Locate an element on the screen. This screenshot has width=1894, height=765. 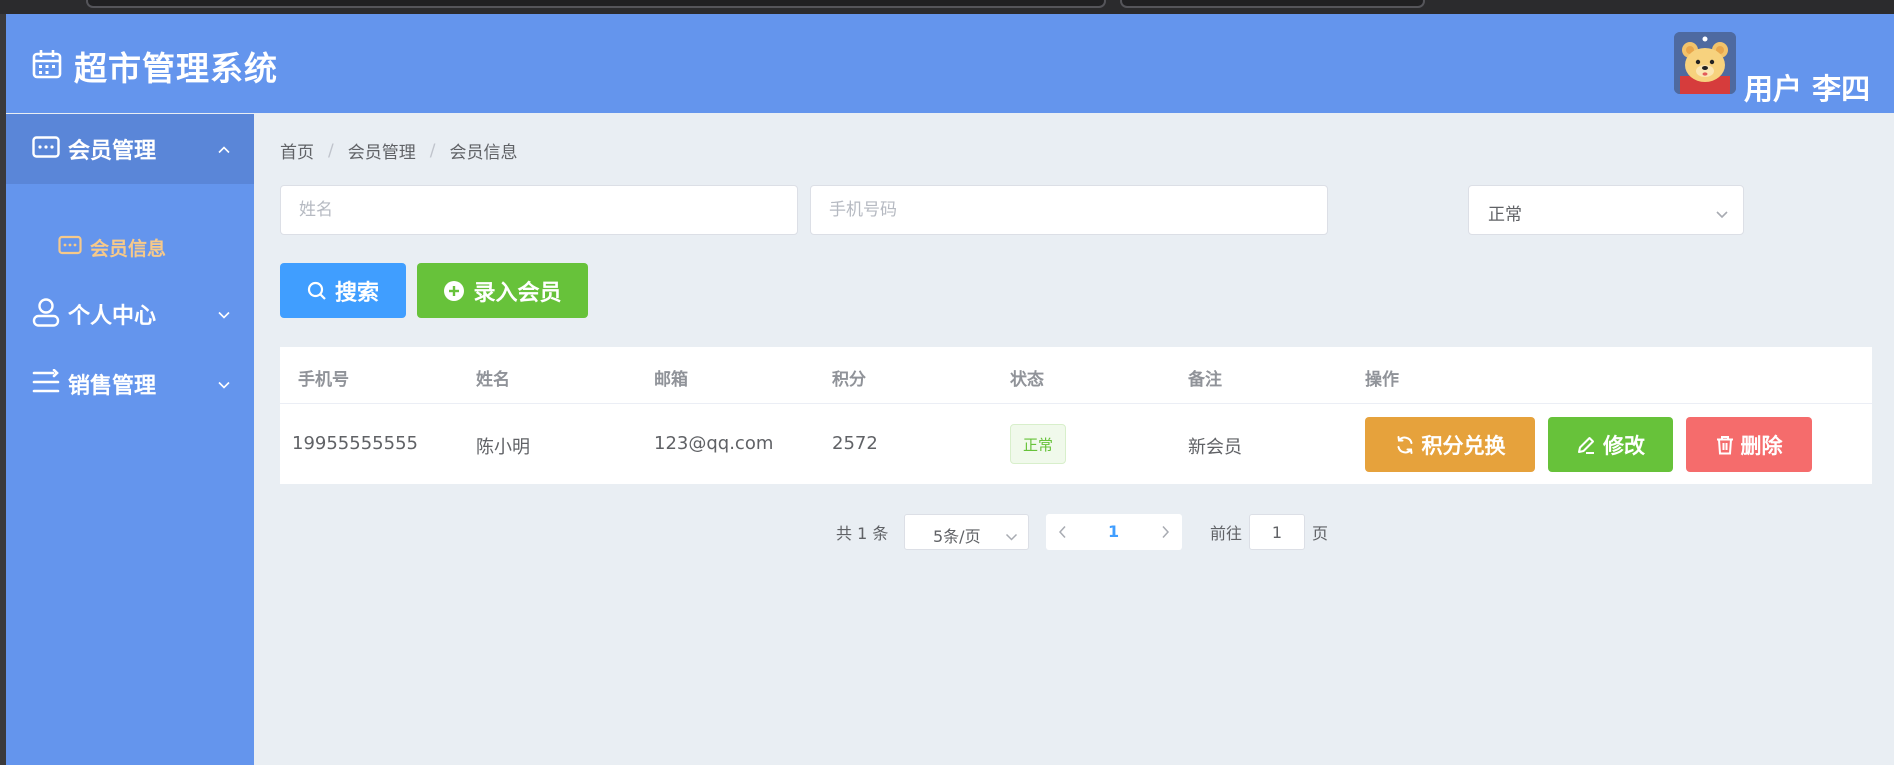
breadcrumb-home: 首页 is located at coordinates (297, 150).